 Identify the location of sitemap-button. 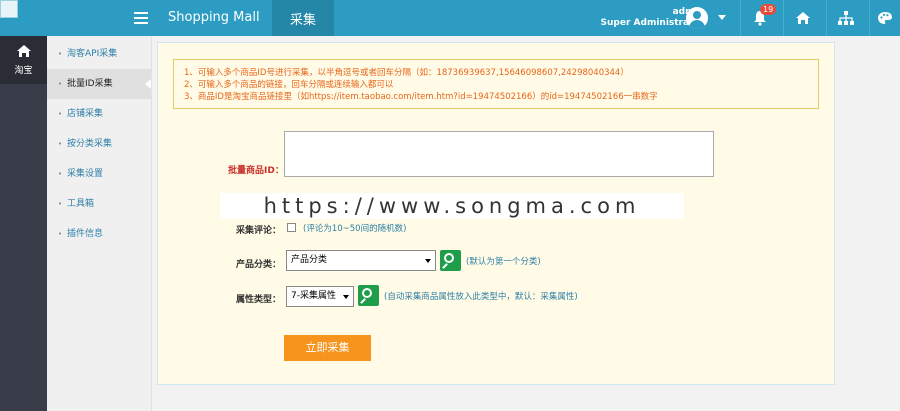
(845, 18).